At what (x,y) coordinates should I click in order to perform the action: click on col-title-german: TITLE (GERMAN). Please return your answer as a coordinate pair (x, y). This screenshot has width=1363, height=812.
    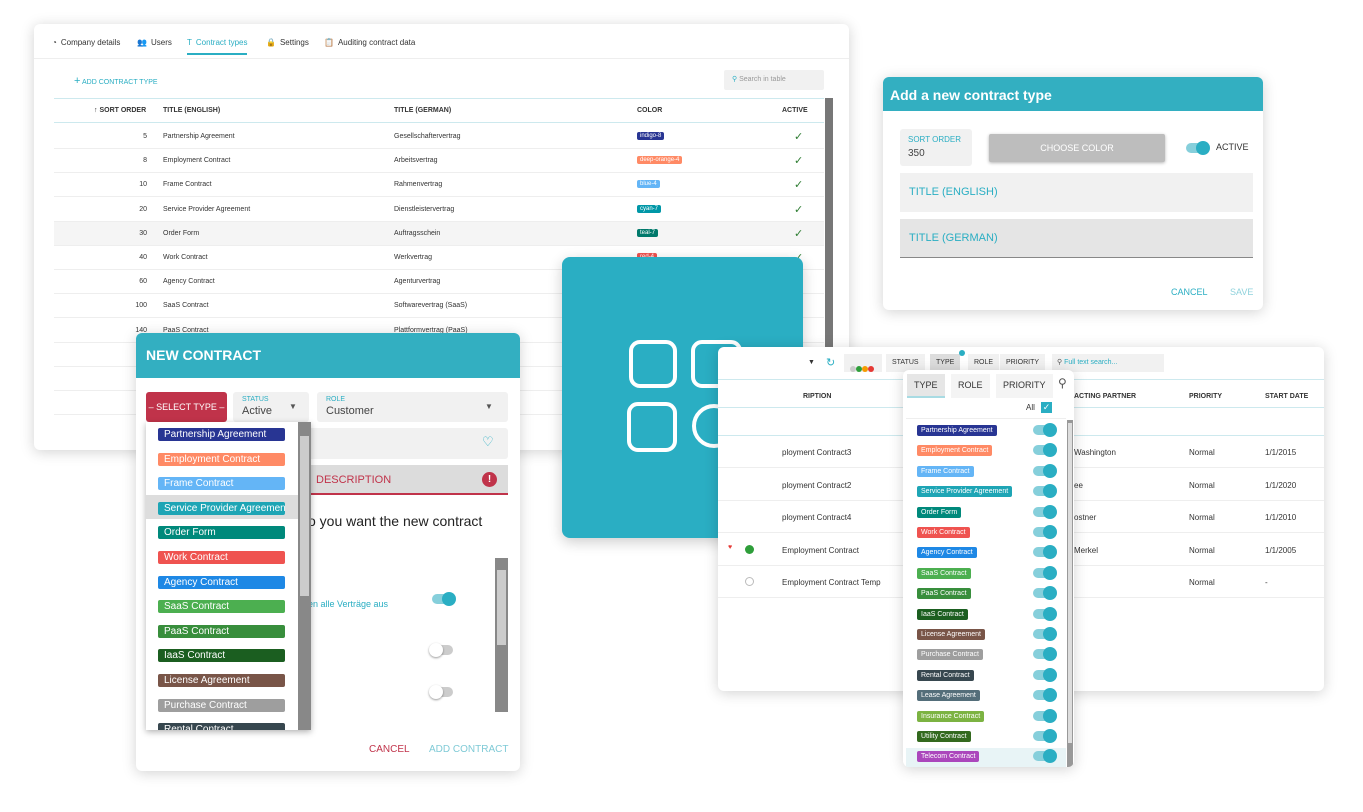
    Looking at the image, I should click on (422, 110).